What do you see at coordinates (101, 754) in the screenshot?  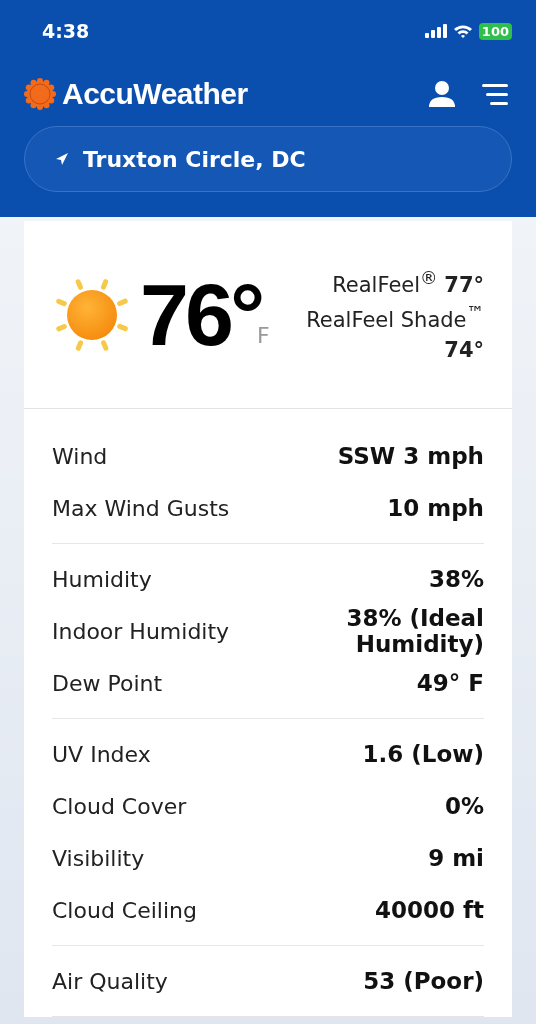 I see `detail-label: UV Index` at bounding box center [101, 754].